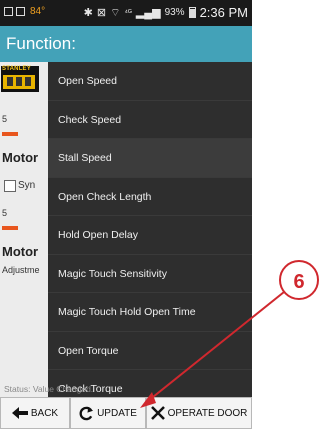  What do you see at coordinates (212, 349) in the screenshot?
I see `callout-arrow` at bounding box center [212, 349].